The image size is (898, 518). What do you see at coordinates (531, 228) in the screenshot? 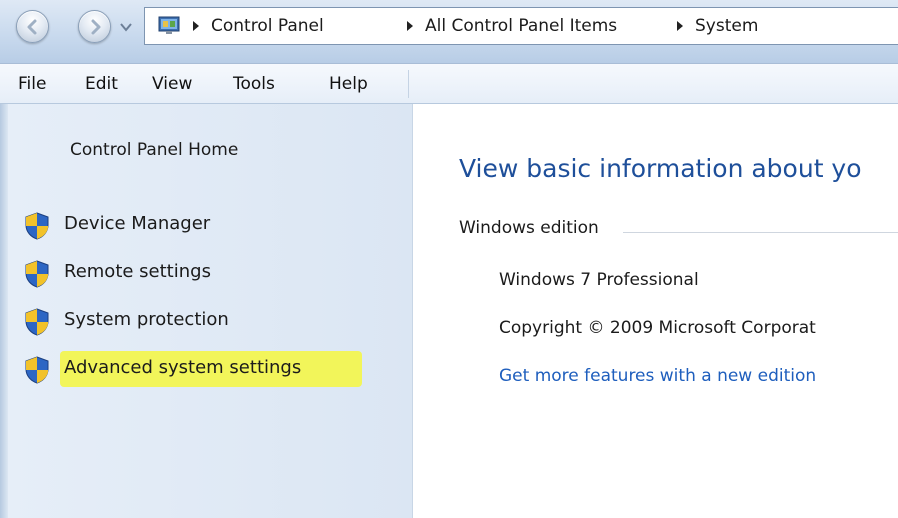
I see `windows-edition-section-title: Windows edition` at bounding box center [531, 228].